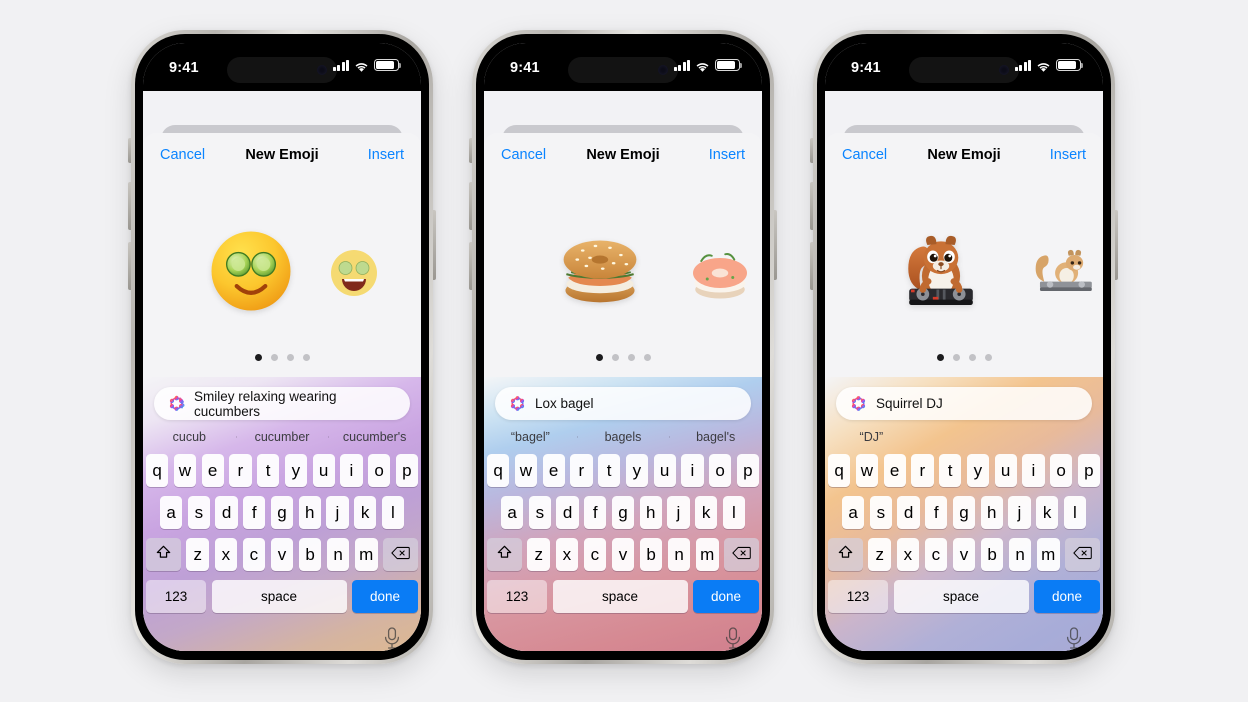 The width and height of the screenshot is (1248, 702). Describe the element at coordinates (715, 437) in the screenshot. I see `suggestion-item: bagel's` at that location.